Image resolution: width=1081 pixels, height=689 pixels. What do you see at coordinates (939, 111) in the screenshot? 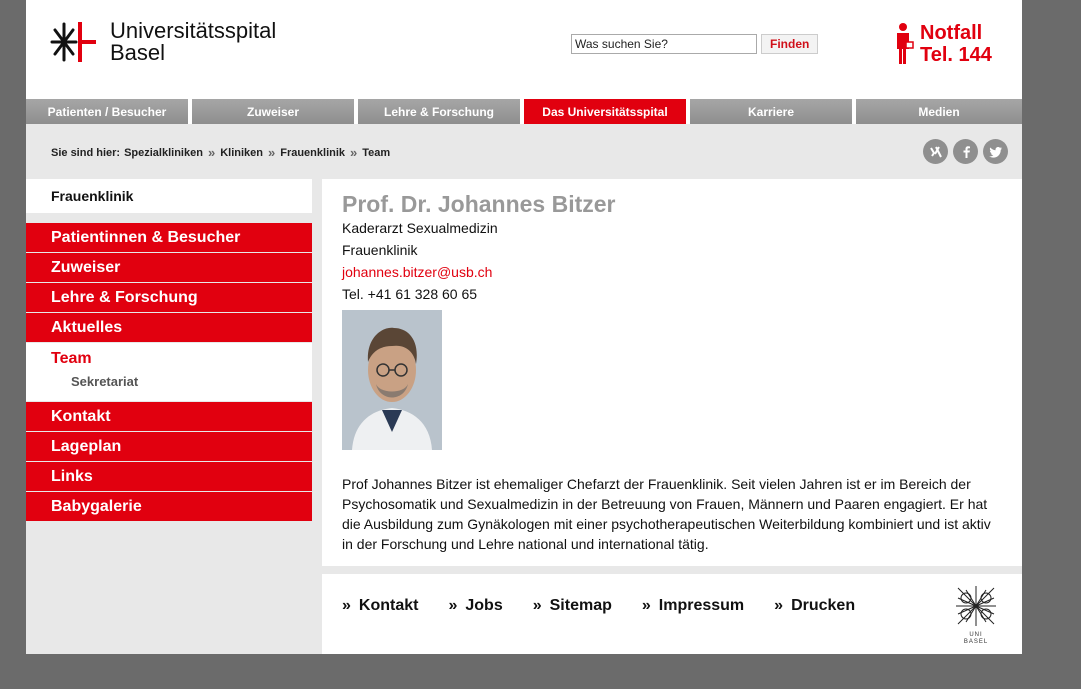
I see `topnav-medien: Medien` at bounding box center [939, 111].